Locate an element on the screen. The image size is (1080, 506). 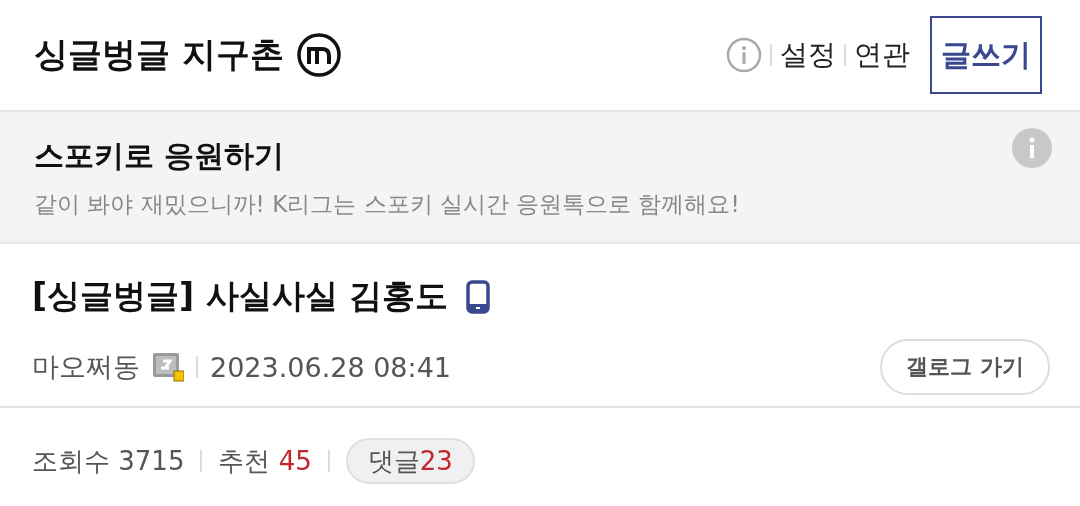
author-name: 마오쩌동 is located at coordinates (86, 367).